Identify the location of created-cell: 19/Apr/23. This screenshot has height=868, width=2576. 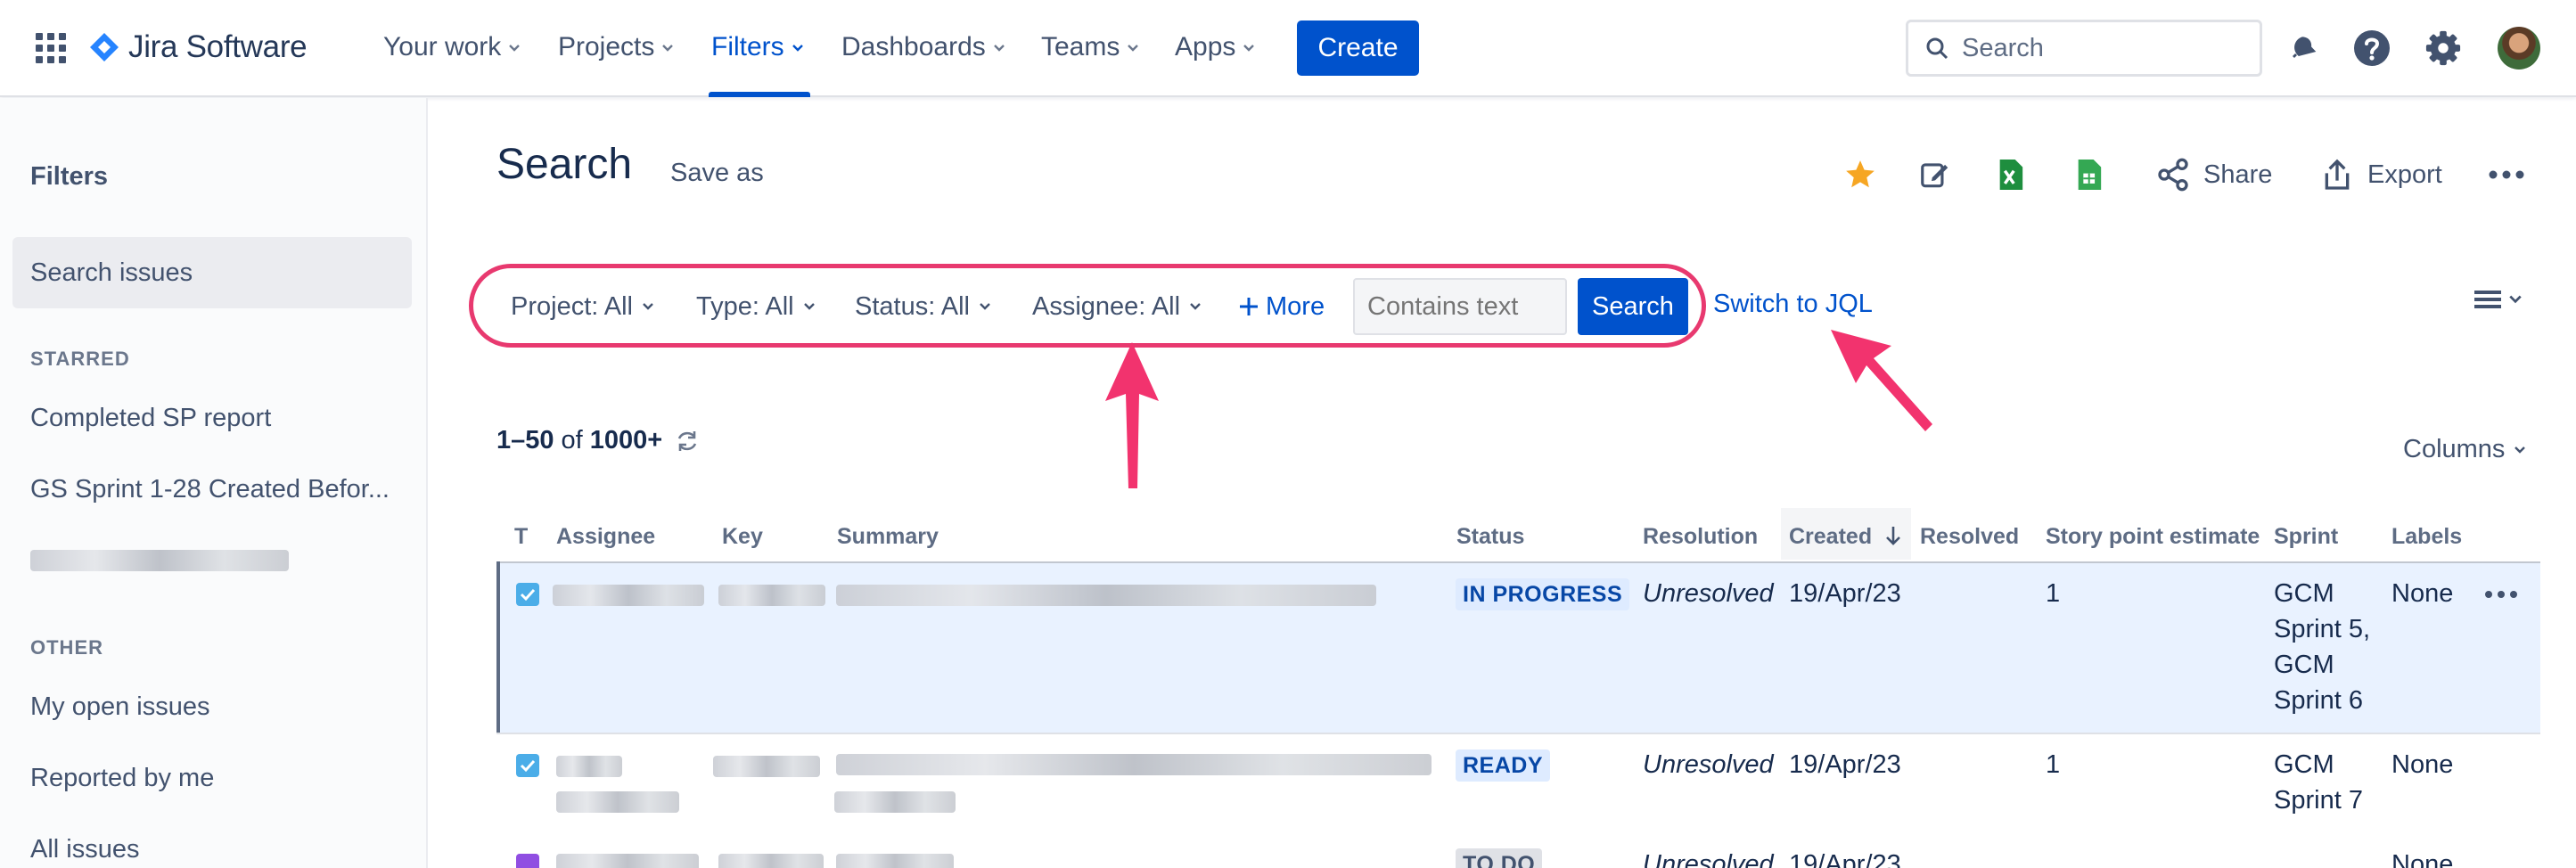
(1845, 765).